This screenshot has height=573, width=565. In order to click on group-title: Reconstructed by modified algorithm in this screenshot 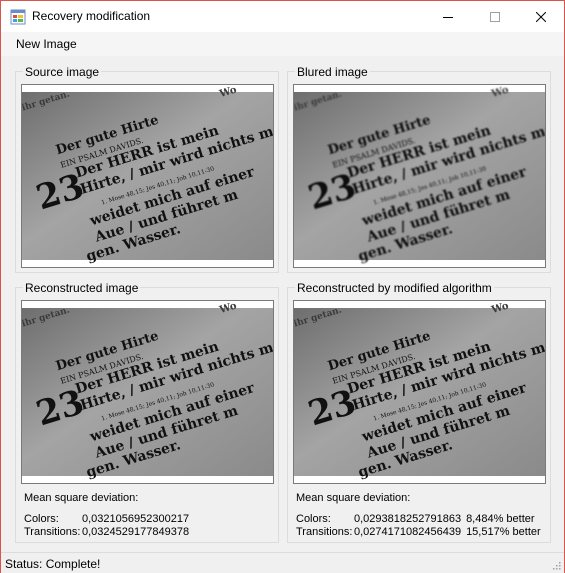, I will do `click(394, 288)`.